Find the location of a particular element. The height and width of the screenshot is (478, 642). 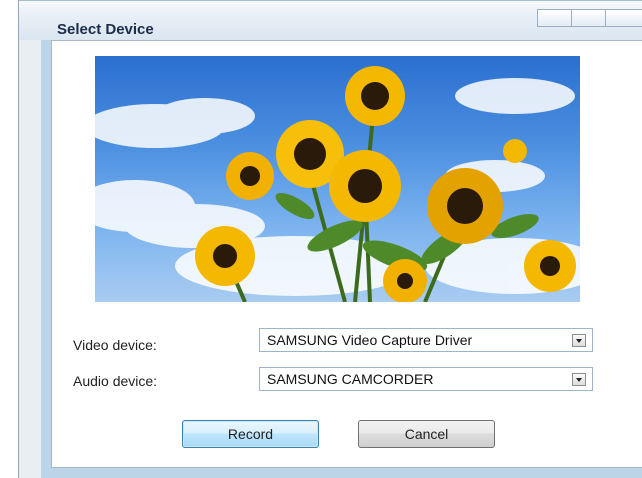

cancel-button: Cancel is located at coordinates (426, 434).